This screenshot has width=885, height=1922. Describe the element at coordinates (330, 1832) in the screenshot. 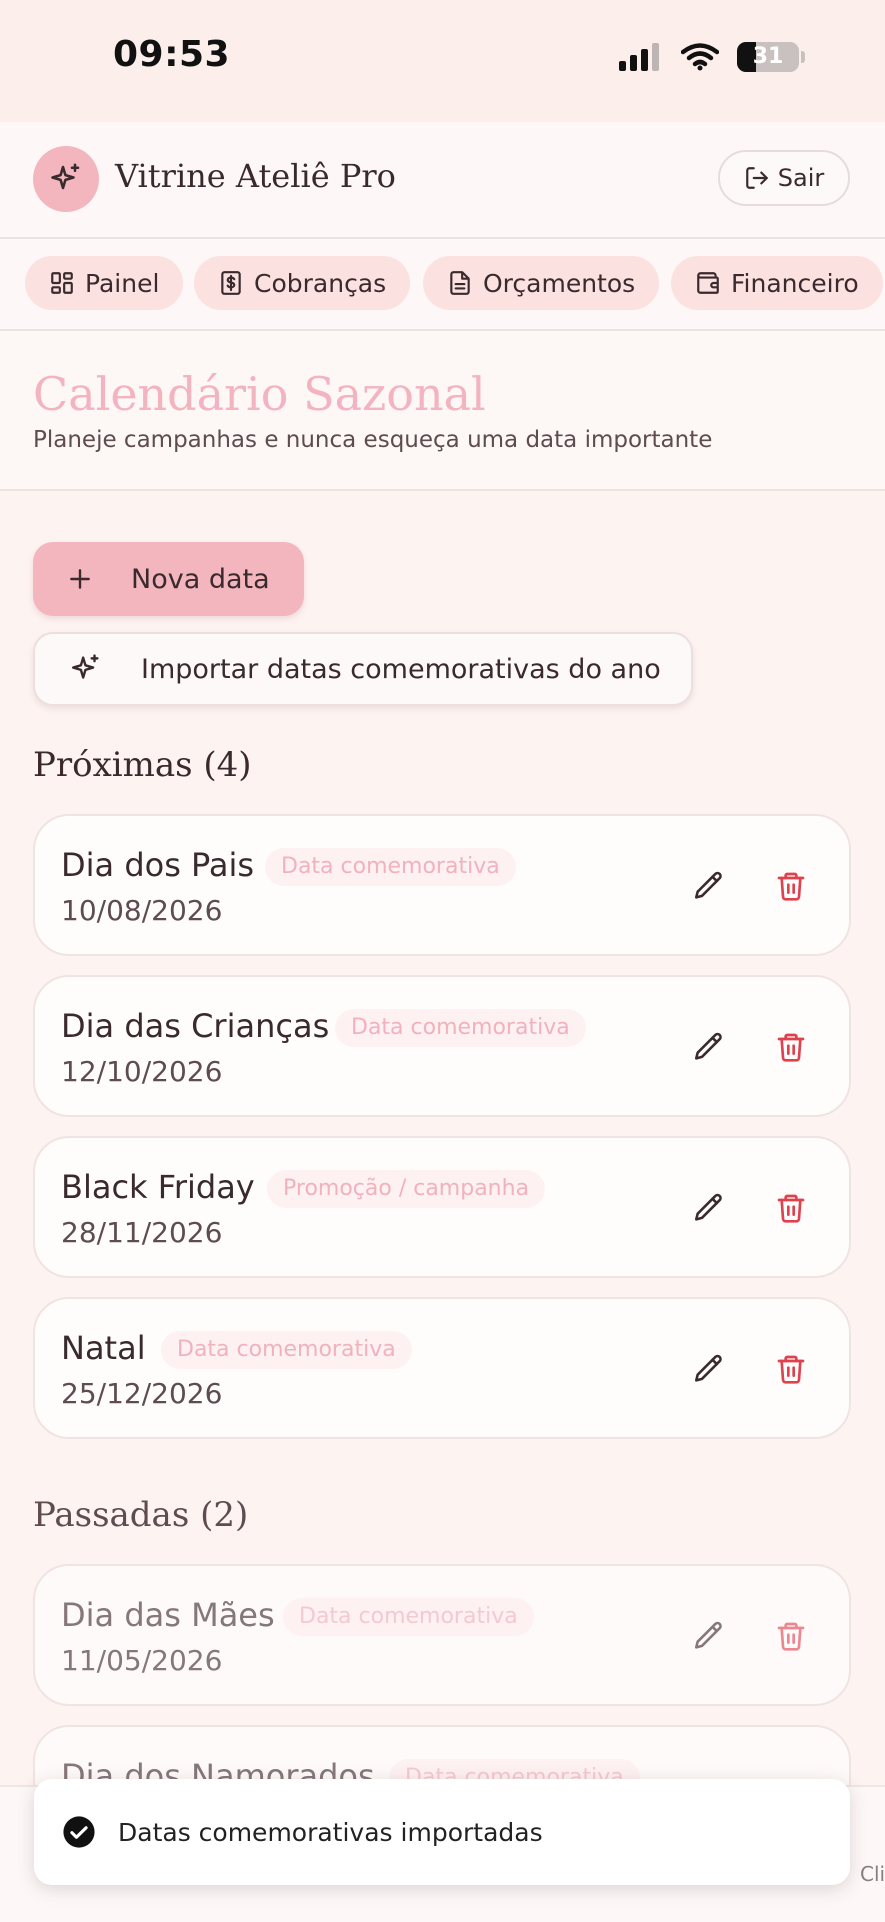

I see `toast-message: Datas comemorativas importadas` at that location.